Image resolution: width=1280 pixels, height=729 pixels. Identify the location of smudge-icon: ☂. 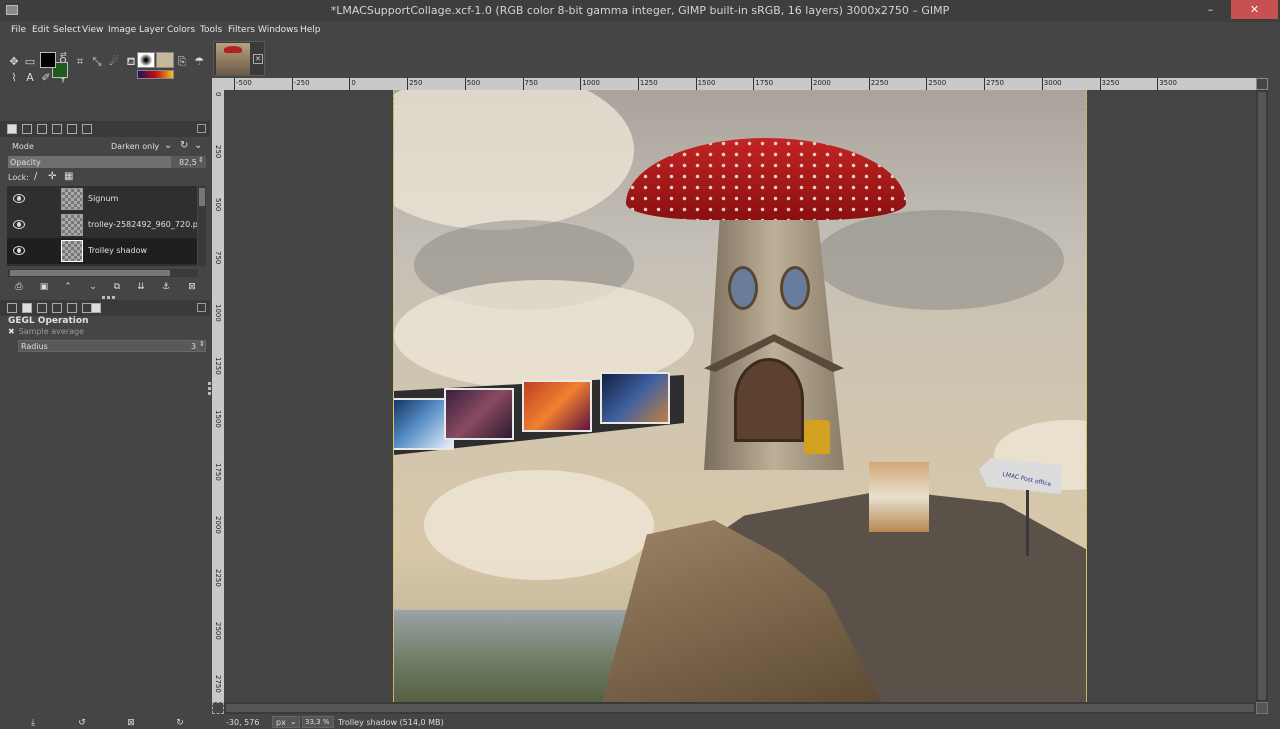
(199, 62).